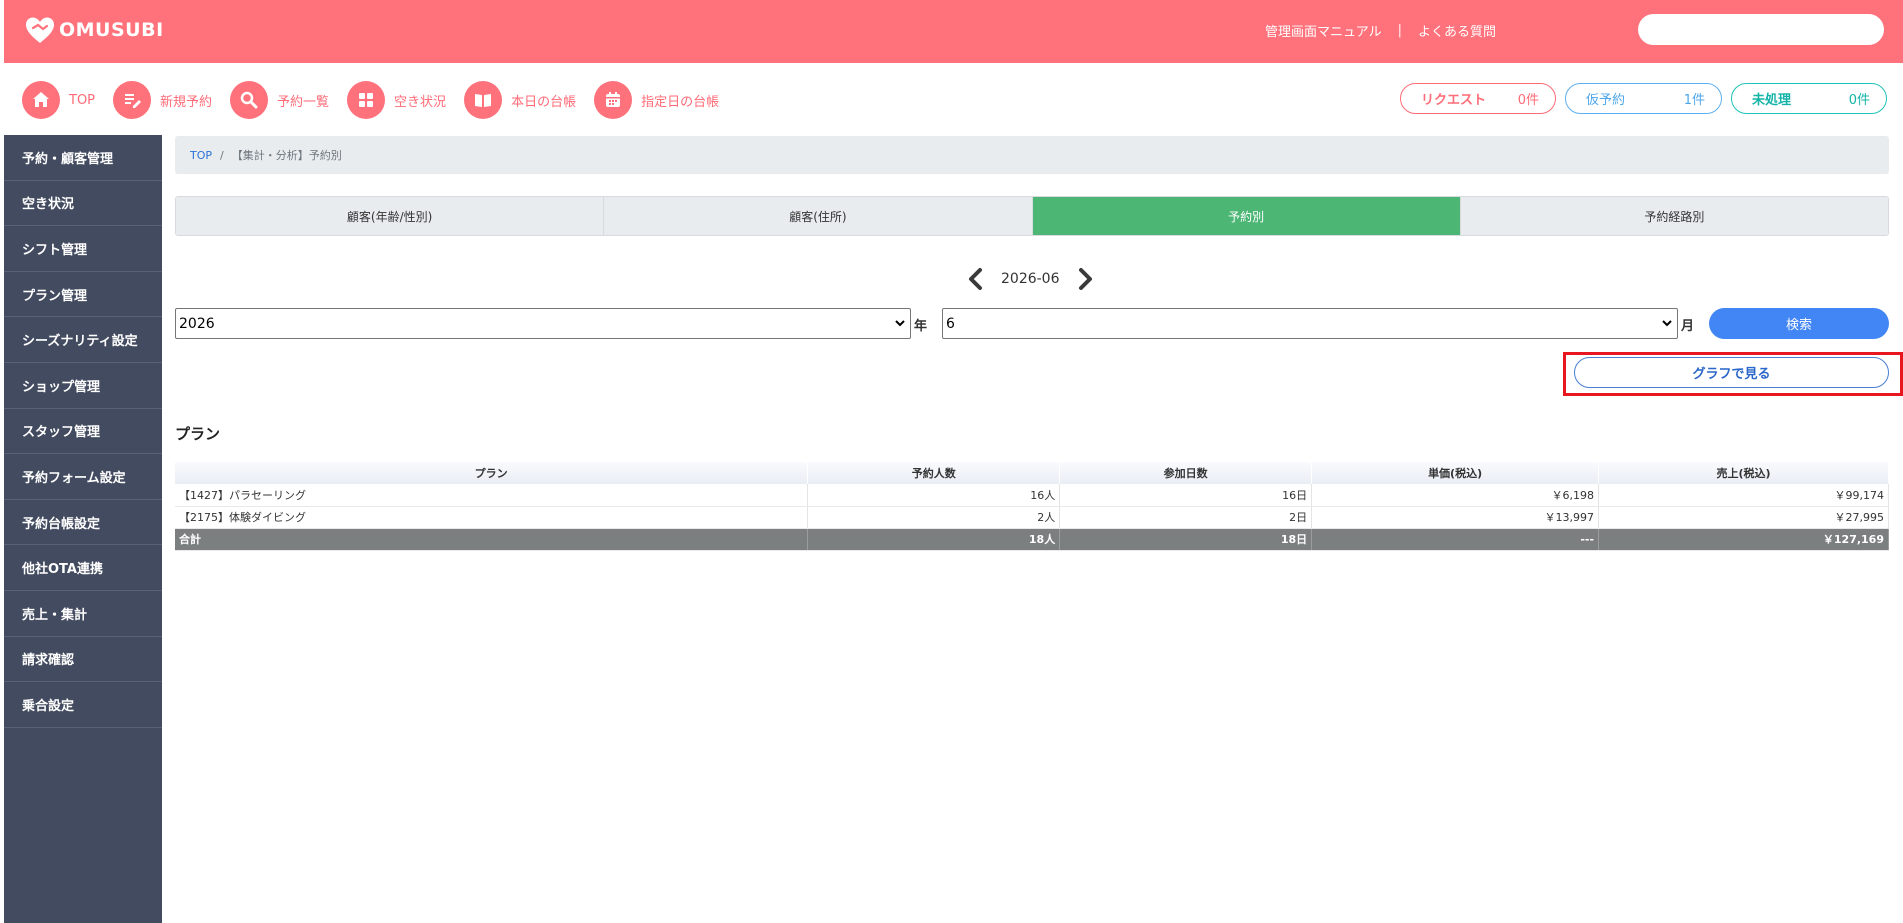  Describe the element at coordinates (186, 102) in the screenshot. I see `nav-label: 新規予約` at that location.